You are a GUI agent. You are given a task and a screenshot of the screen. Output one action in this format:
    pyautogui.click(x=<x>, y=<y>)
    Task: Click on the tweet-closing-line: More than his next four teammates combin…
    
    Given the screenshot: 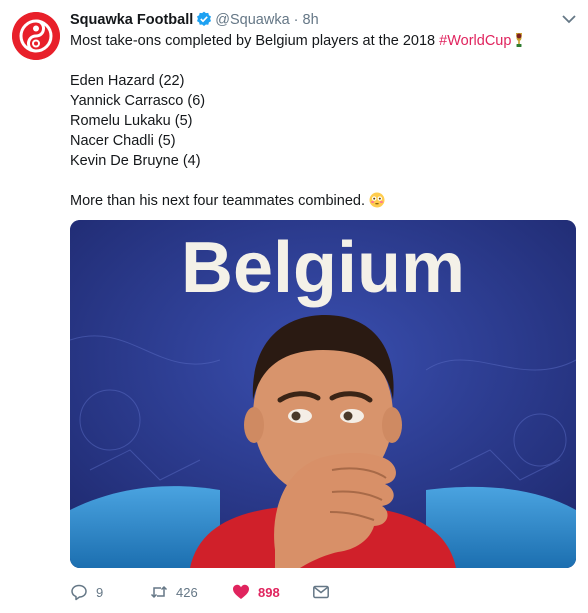 What is the action you would take?
    pyautogui.click(x=322, y=201)
    